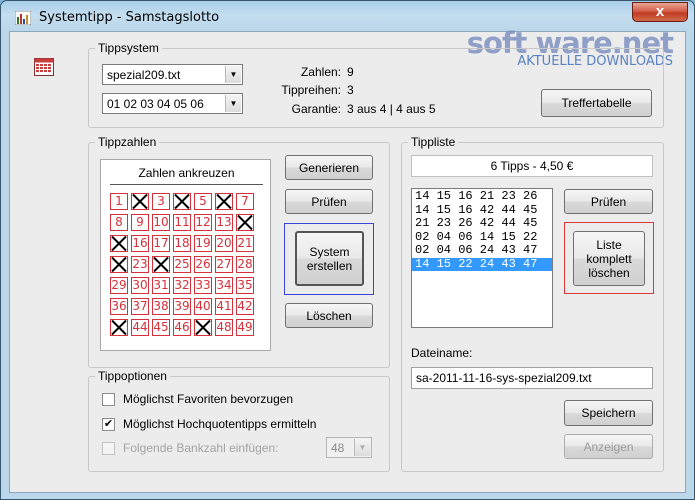 Image resolution: width=695 pixels, height=500 pixels. What do you see at coordinates (182, 222) in the screenshot?
I see `number-cell: 11` at bounding box center [182, 222].